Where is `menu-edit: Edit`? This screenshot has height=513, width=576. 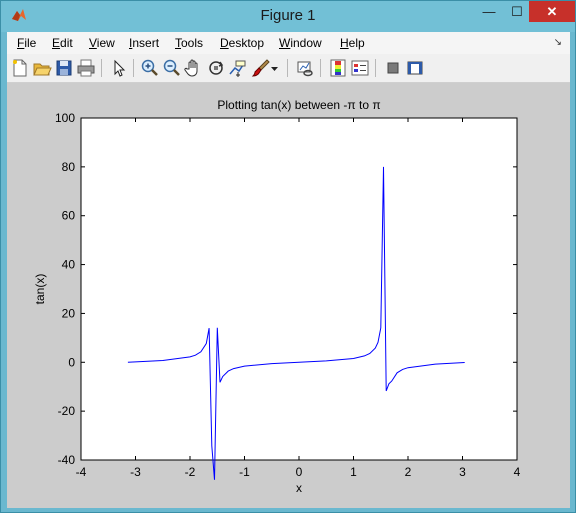 menu-edit: Edit is located at coordinates (62, 43).